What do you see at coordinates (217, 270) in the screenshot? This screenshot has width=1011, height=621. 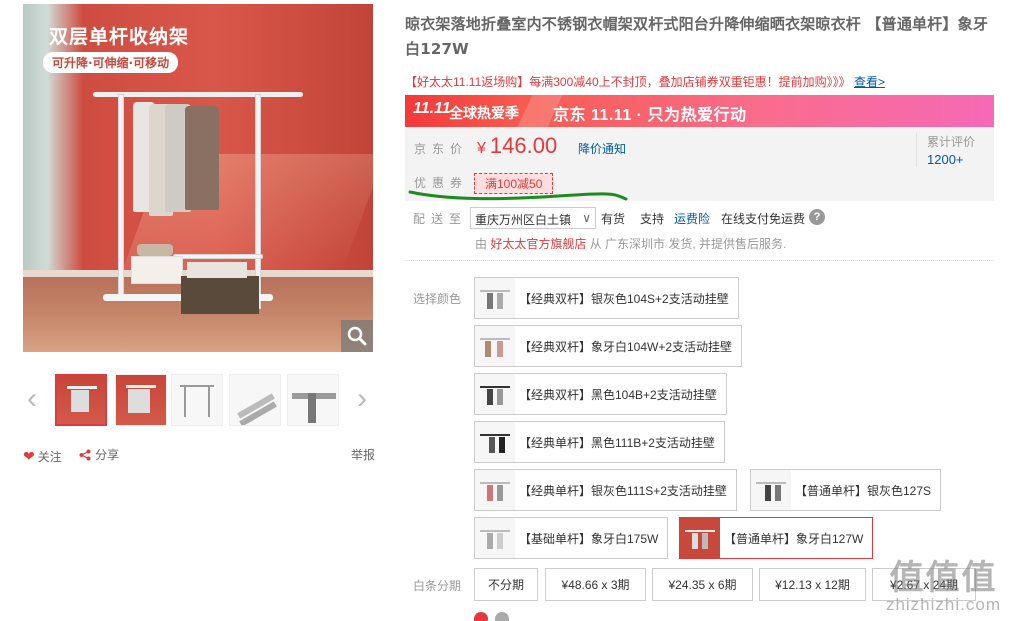 I see `folded-clothes` at bounding box center [217, 270].